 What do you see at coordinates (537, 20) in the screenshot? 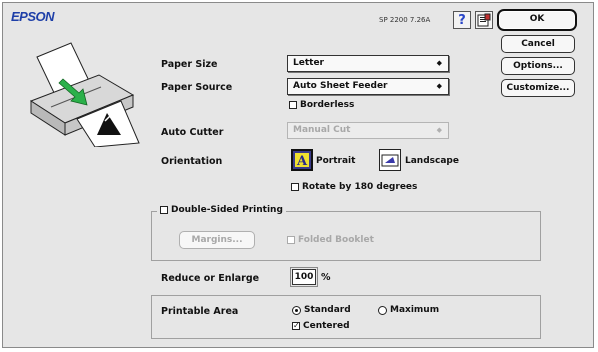
I see `ok-button: OK` at bounding box center [537, 20].